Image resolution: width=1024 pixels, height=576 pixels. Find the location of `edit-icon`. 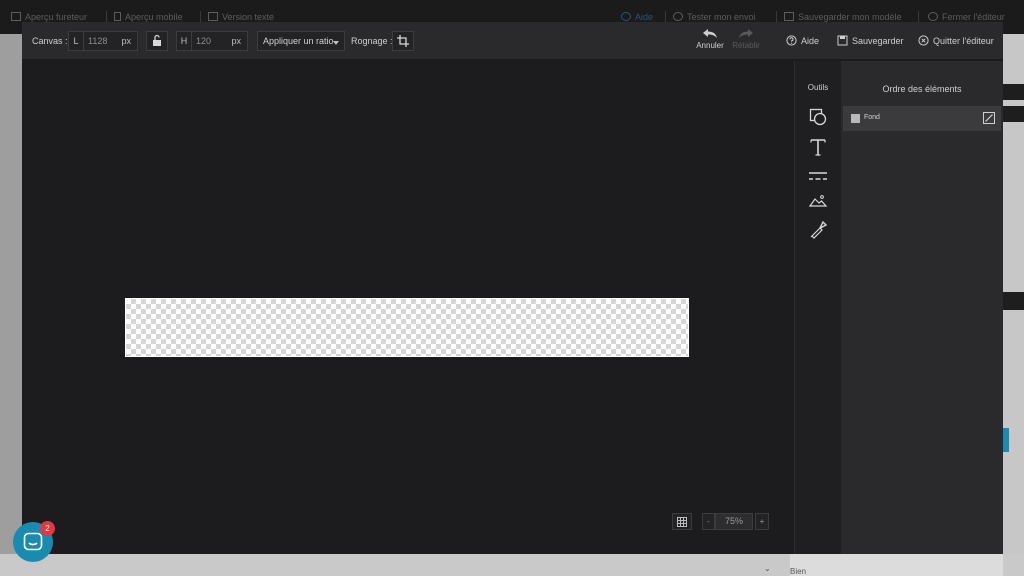

edit-icon is located at coordinates (989, 118).